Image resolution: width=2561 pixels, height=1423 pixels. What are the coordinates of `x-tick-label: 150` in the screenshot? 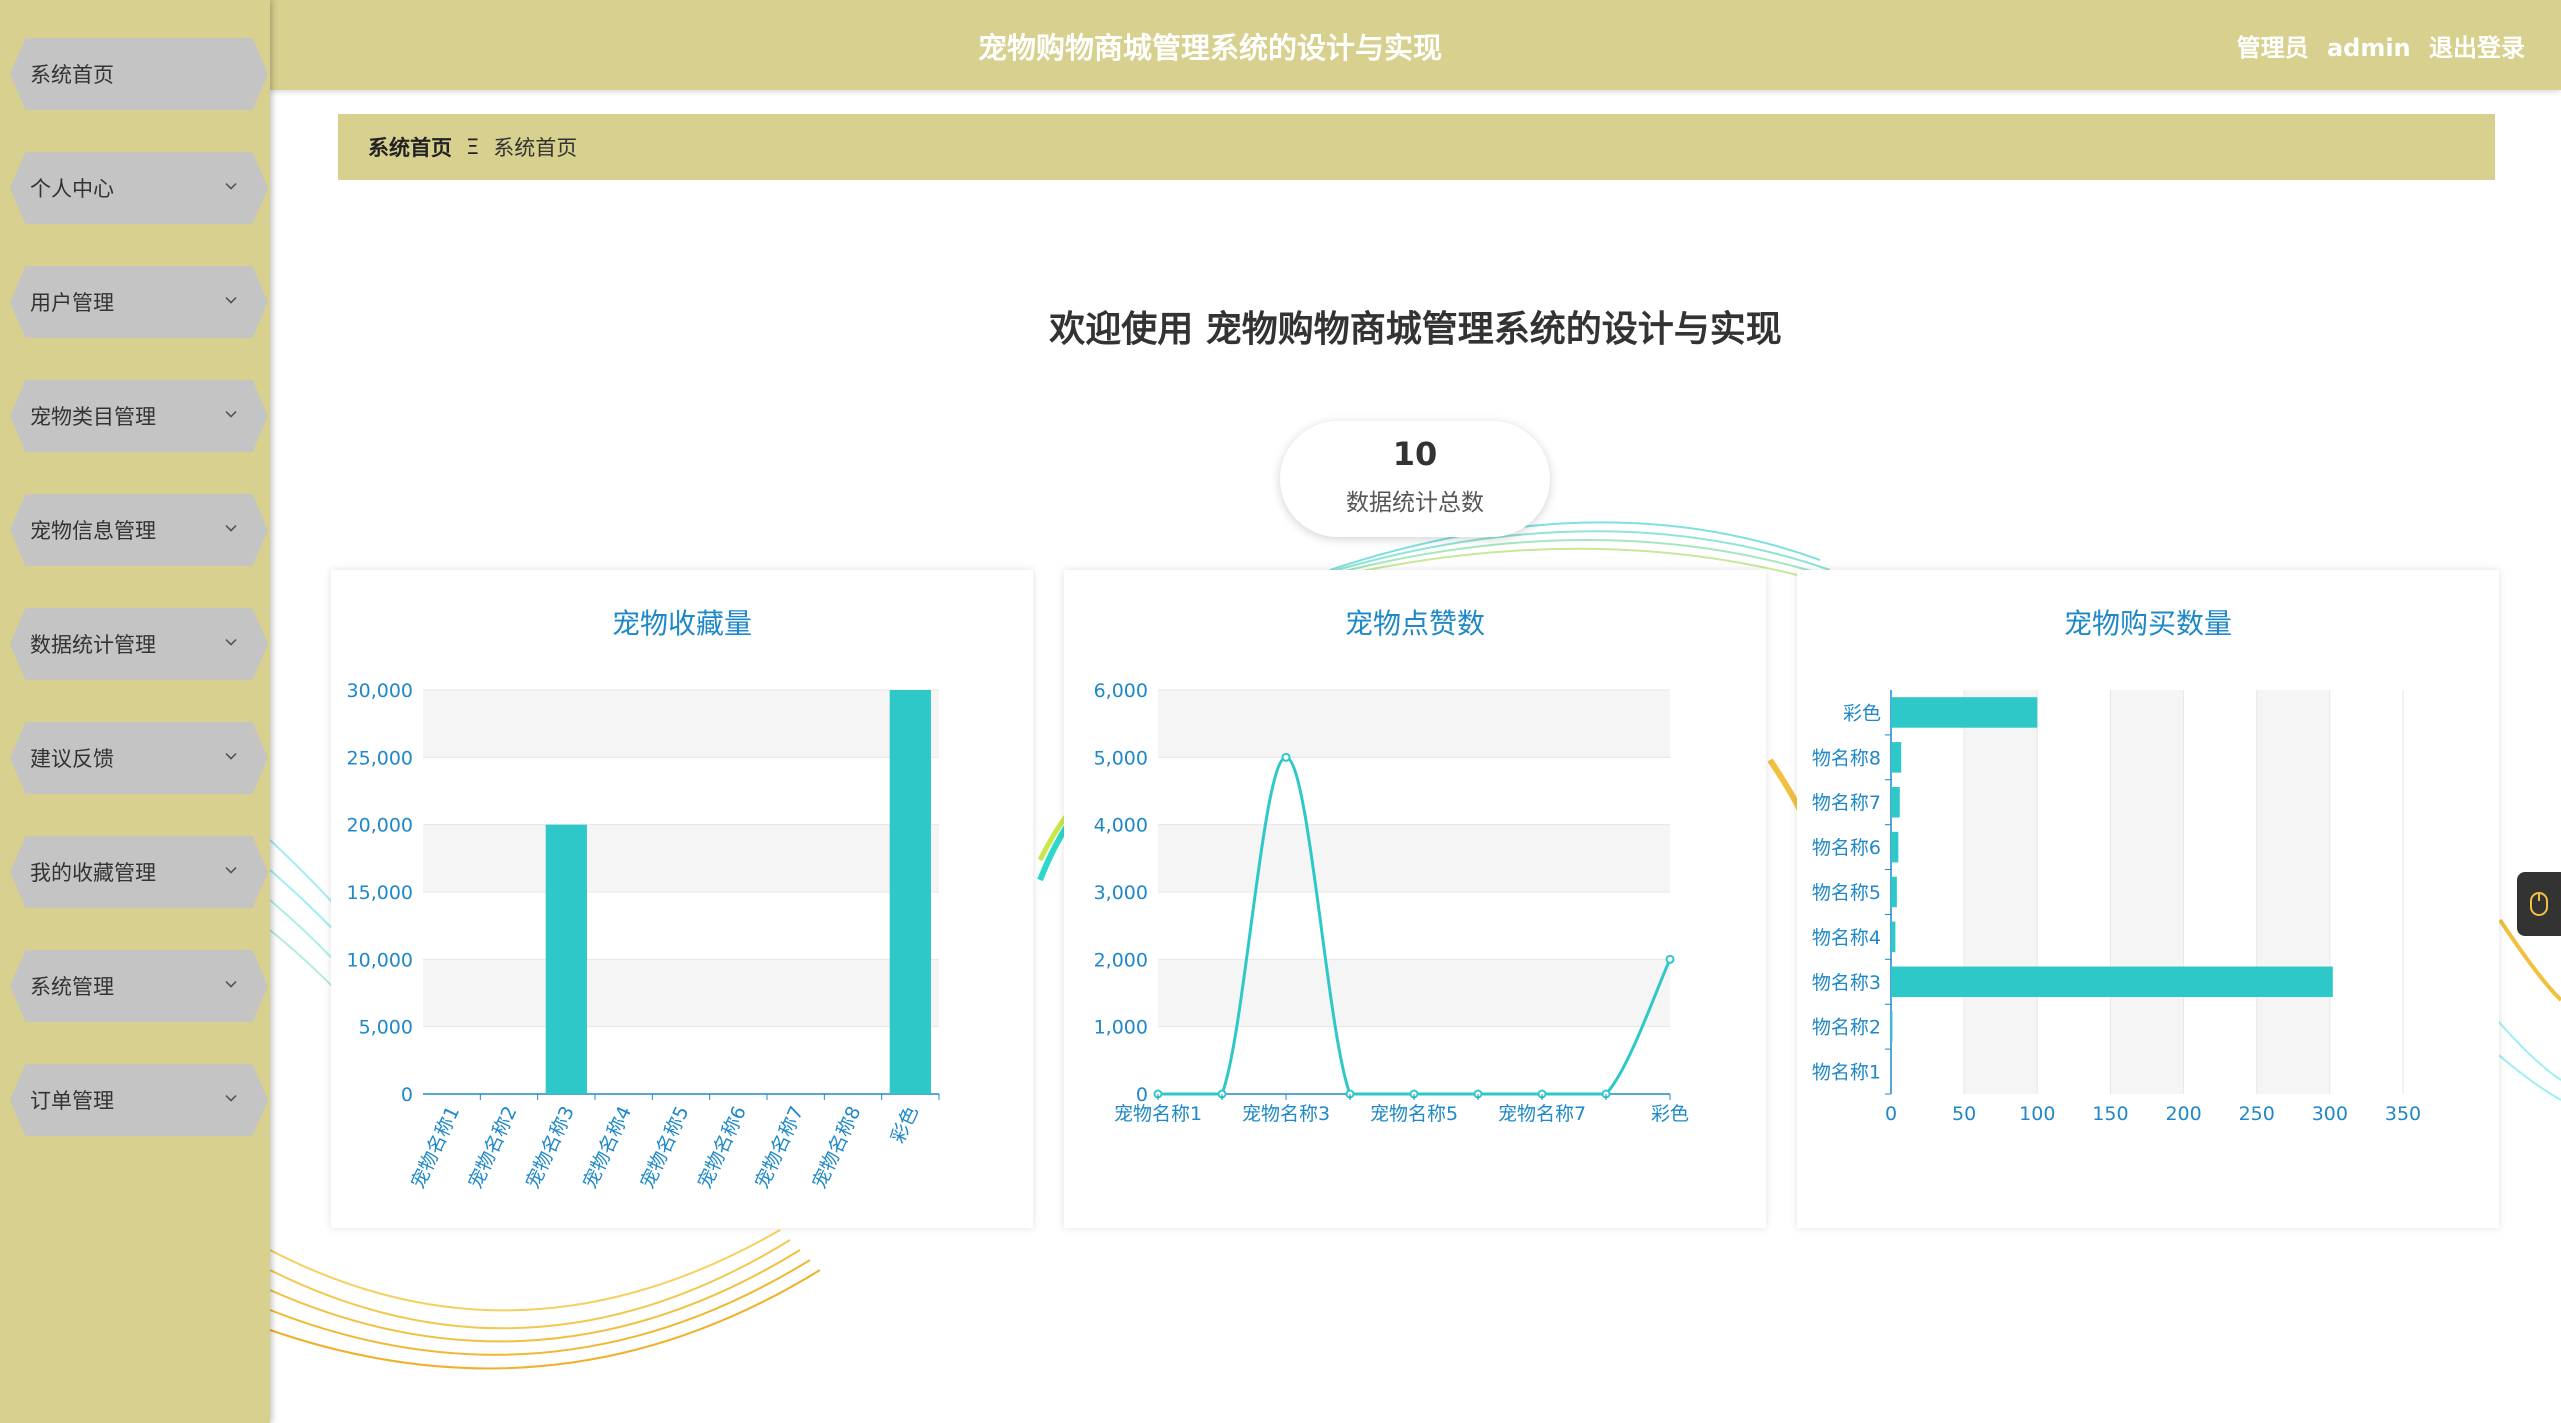 It's located at (2110, 1114).